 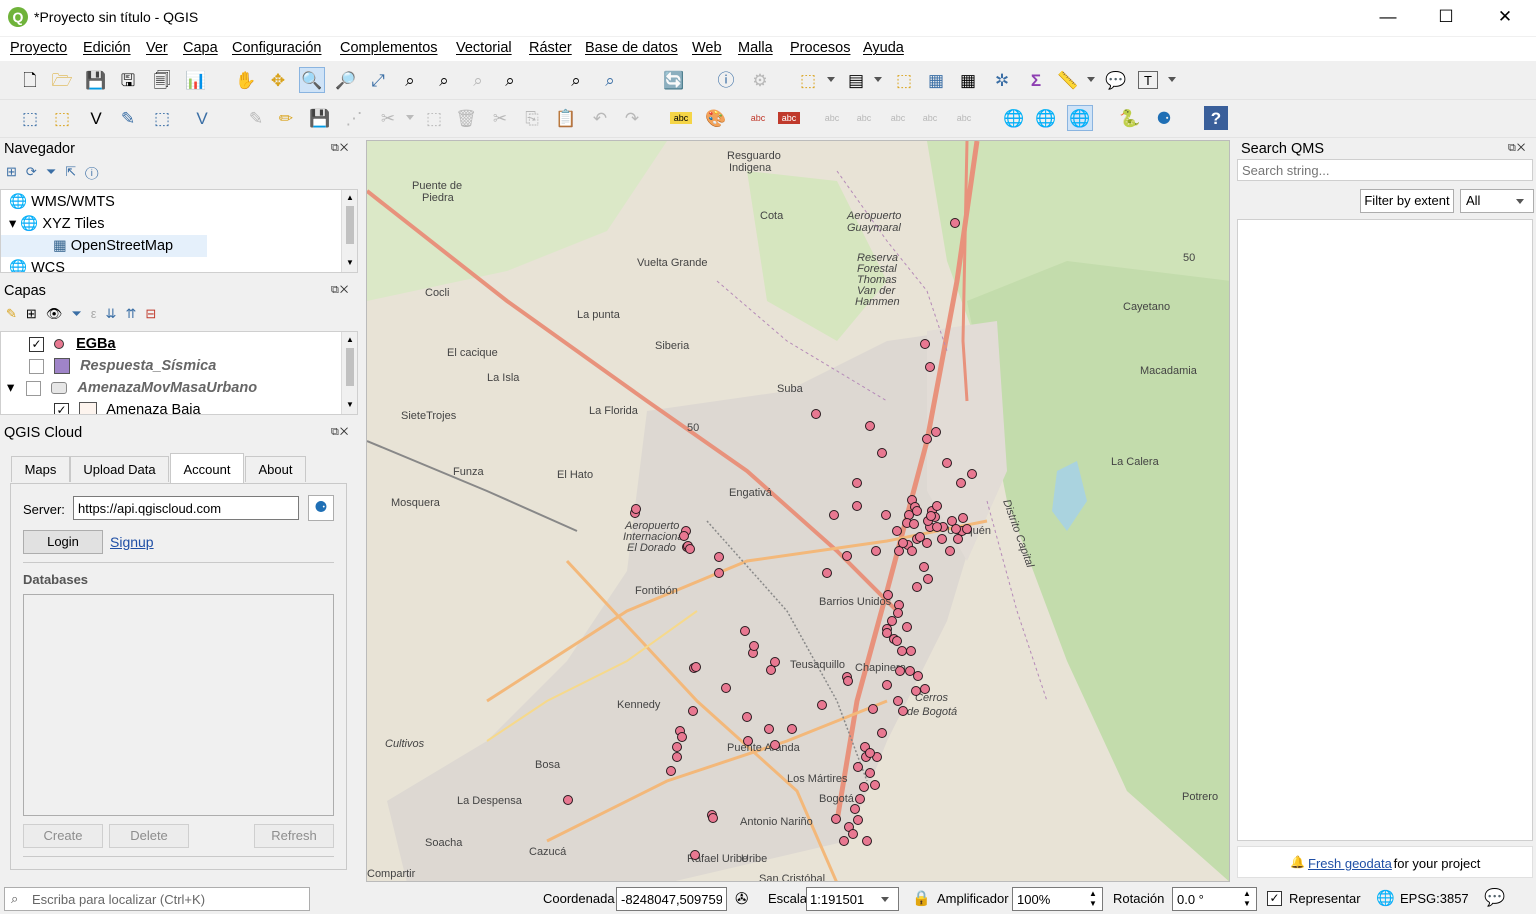 What do you see at coordinates (576, 80) in the screenshot?
I see `new-map-view-icon: ⌕` at bounding box center [576, 80].